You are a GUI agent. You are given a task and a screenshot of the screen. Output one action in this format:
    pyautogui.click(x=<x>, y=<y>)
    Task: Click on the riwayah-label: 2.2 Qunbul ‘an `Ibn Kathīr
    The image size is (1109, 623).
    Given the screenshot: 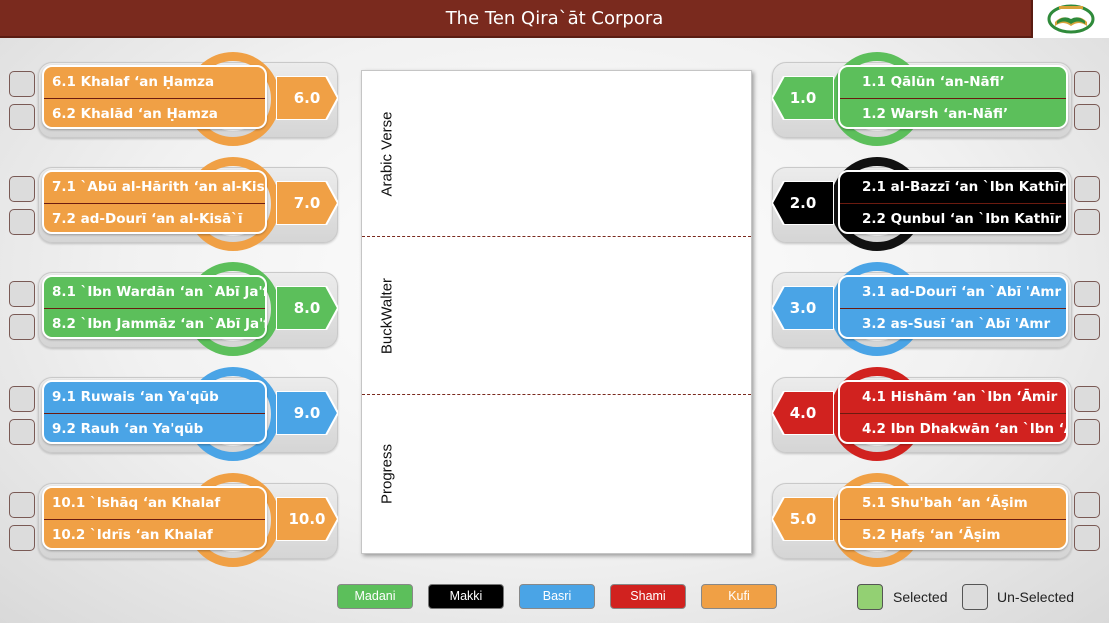 What is the action you would take?
    pyautogui.click(x=953, y=218)
    